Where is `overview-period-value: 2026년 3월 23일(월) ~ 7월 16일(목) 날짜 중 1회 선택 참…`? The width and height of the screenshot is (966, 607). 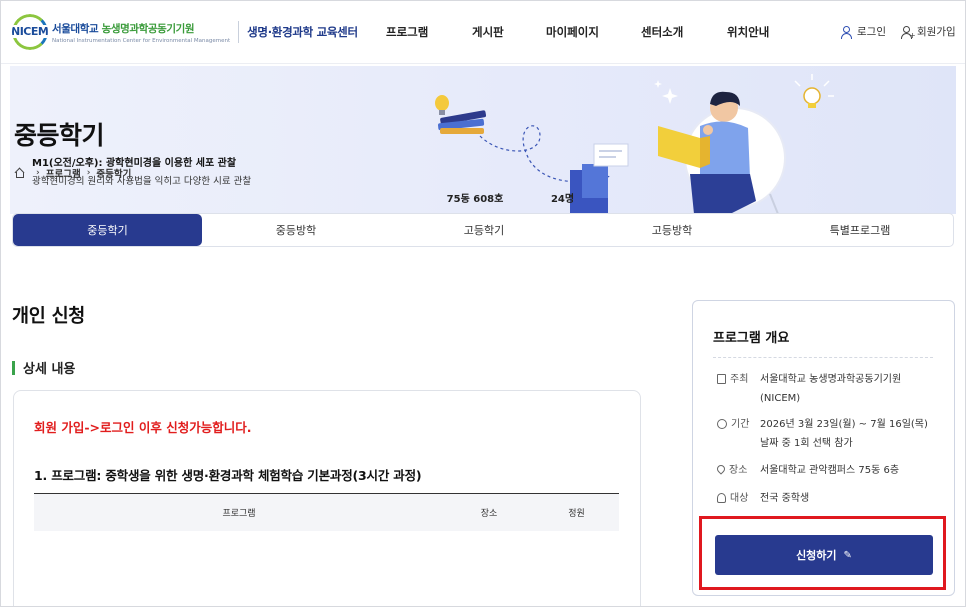 overview-period-value: 2026년 3월 23일(월) ~ 7월 16일(목) 날짜 중 1회 선택 참… is located at coordinates (844, 434).